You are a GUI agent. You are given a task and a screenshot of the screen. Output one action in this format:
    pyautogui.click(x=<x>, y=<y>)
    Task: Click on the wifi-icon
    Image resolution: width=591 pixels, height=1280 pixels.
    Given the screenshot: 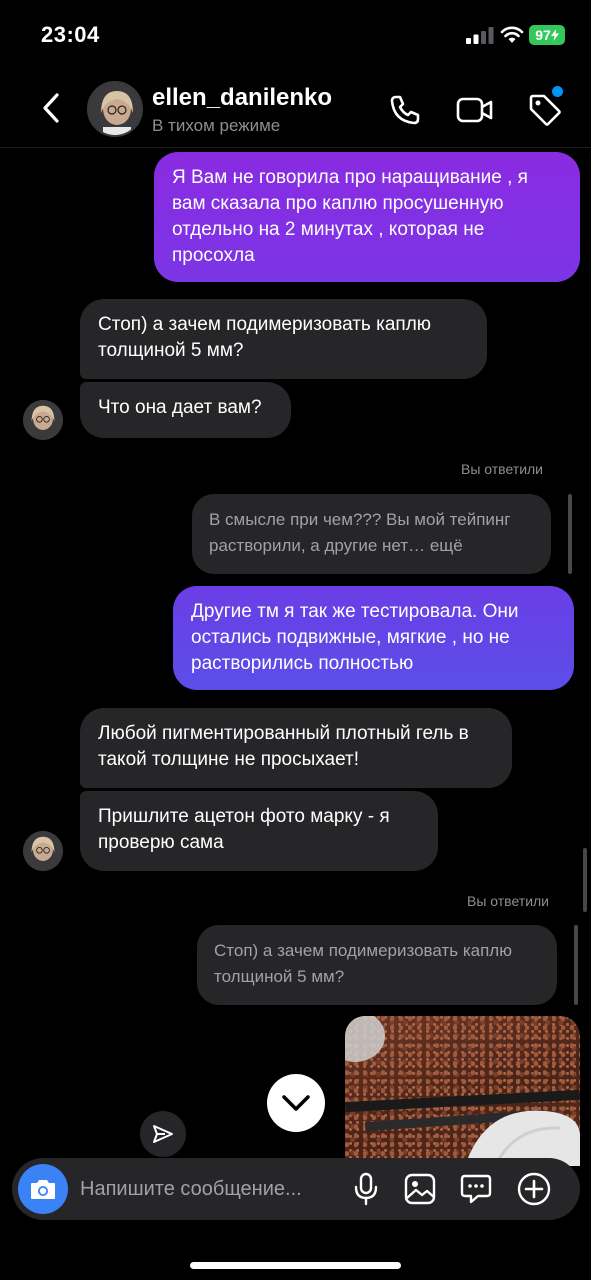 What is the action you would take?
    pyautogui.click(x=512, y=34)
    